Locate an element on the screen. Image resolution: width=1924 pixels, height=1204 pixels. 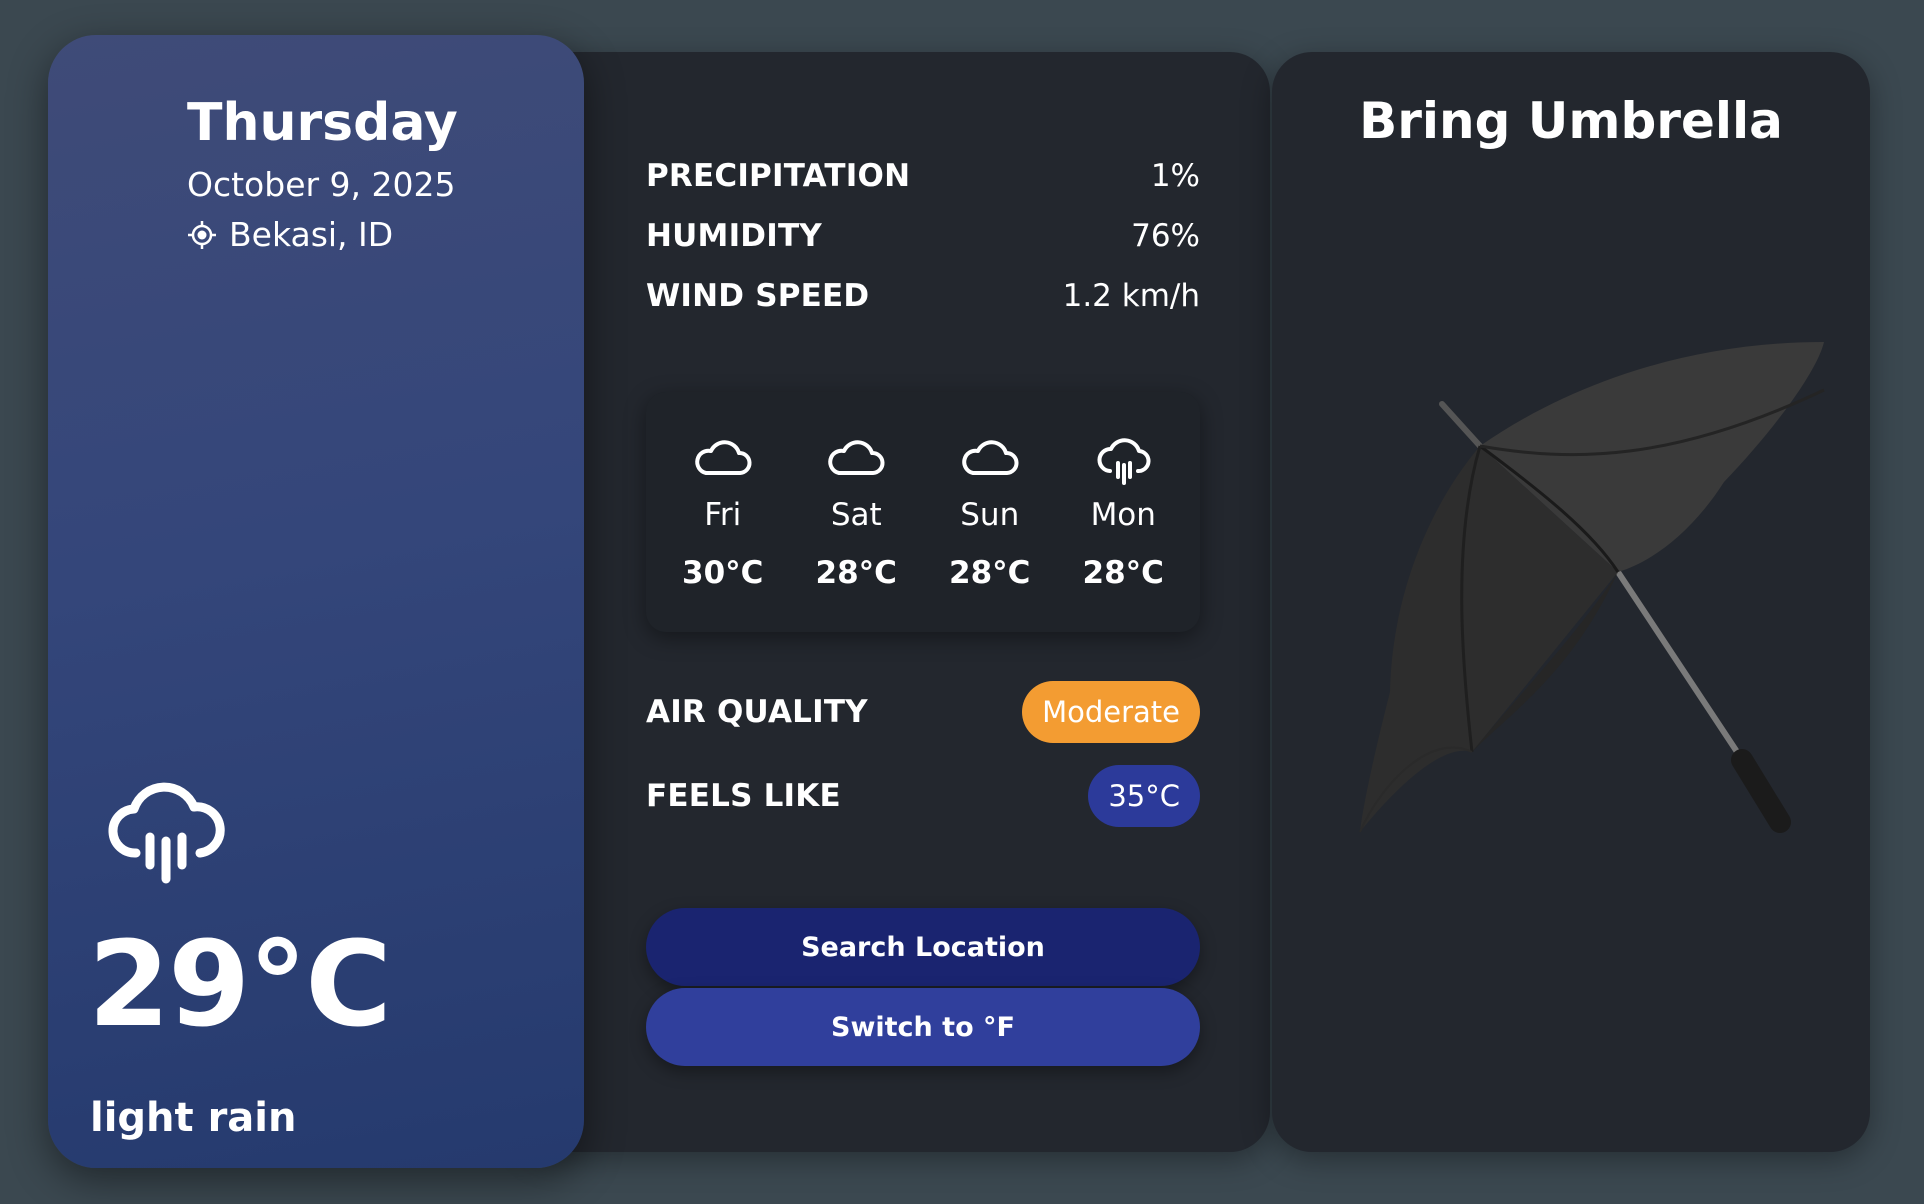
forecast-day-name: Mon is located at coordinates (1123, 515).